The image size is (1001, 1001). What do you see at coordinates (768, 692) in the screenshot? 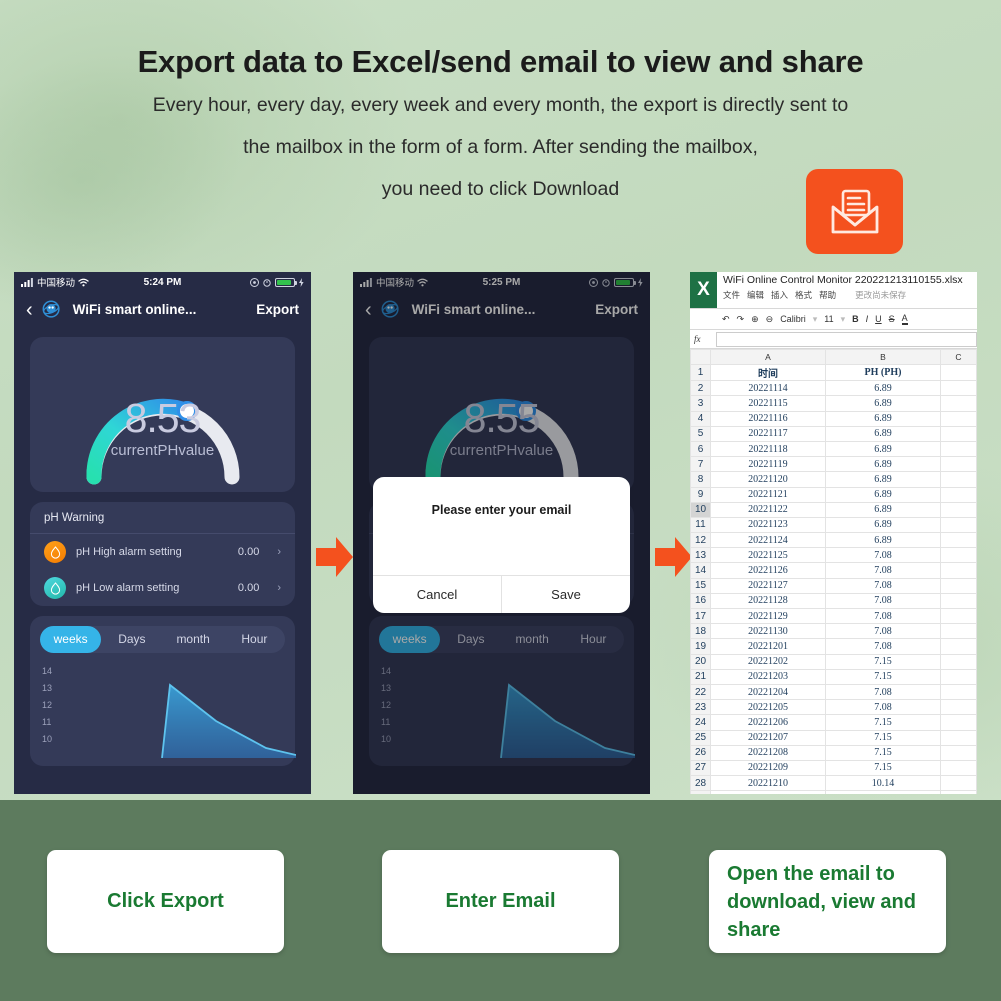
I see `table-cell: 20221204` at bounding box center [768, 692].